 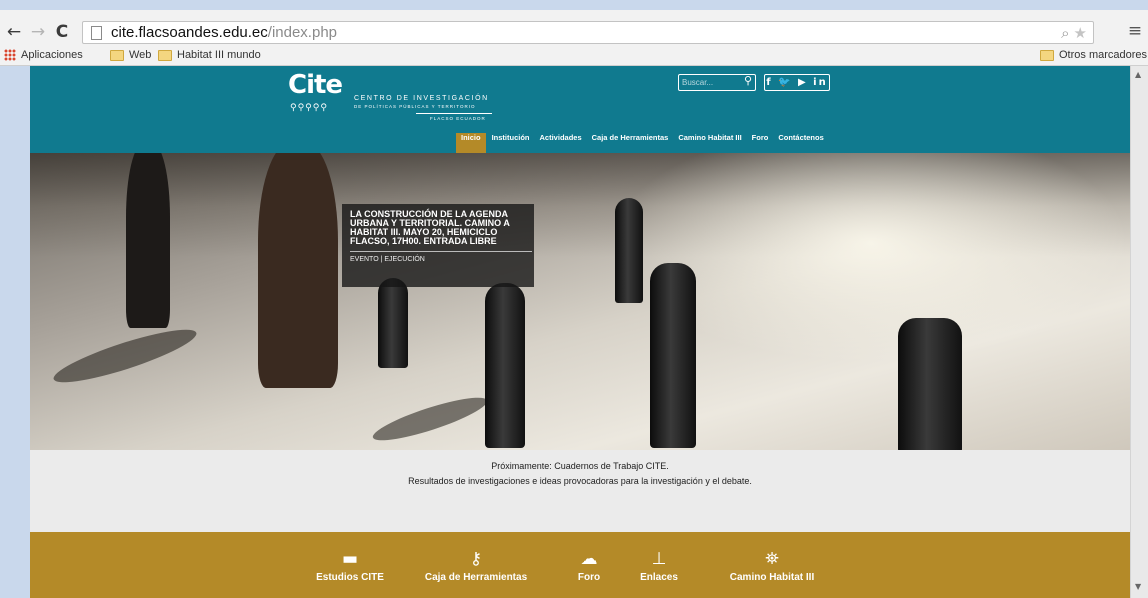 I want to click on bookmark-apps-label: Aplicaciones, so click(x=52, y=55).